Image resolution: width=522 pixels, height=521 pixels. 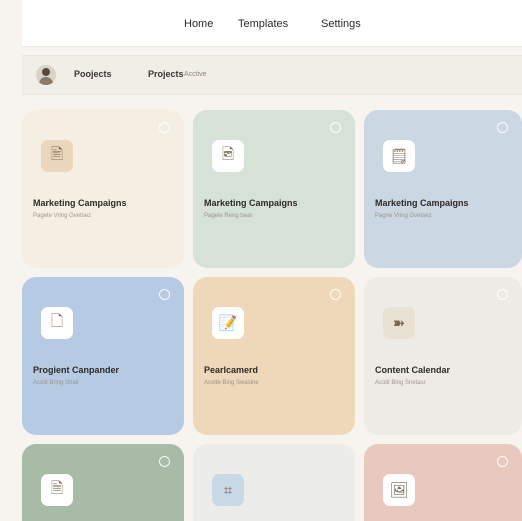 I want to click on card-icon-box: 🗒, so click(x=399, y=156).